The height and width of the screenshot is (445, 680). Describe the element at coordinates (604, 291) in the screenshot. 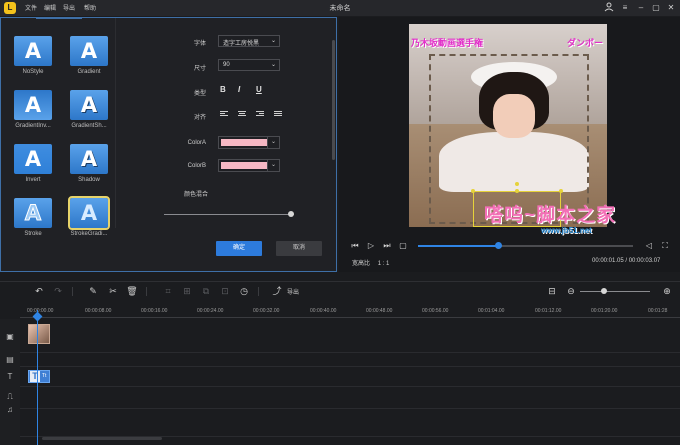

I see `zoom-slider-handle` at that location.